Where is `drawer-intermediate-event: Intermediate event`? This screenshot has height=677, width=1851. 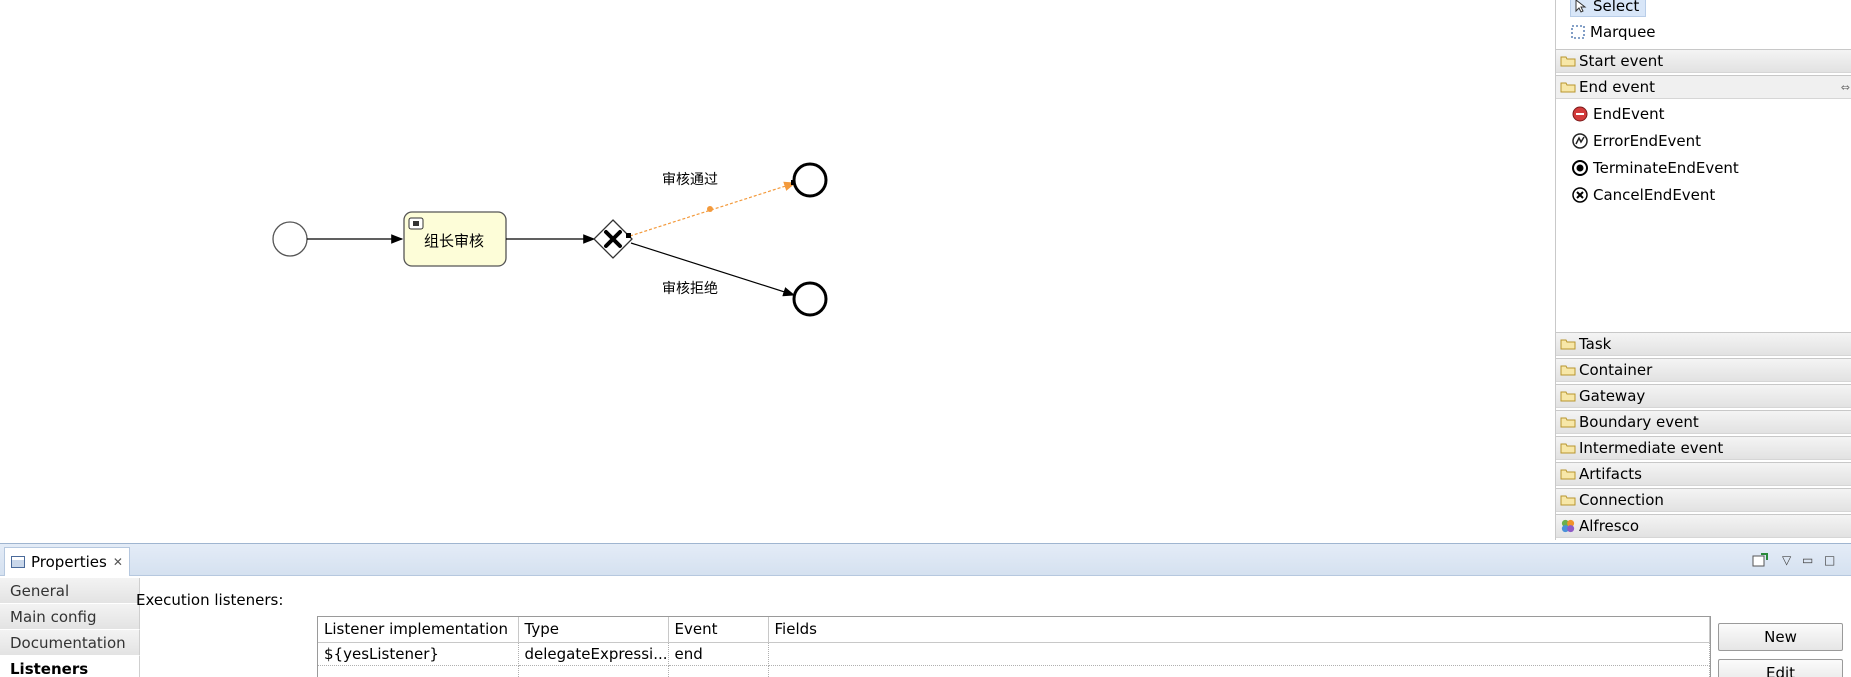 drawer-intermediate-event: Intermediate event is located at coordinates (1703, 448).